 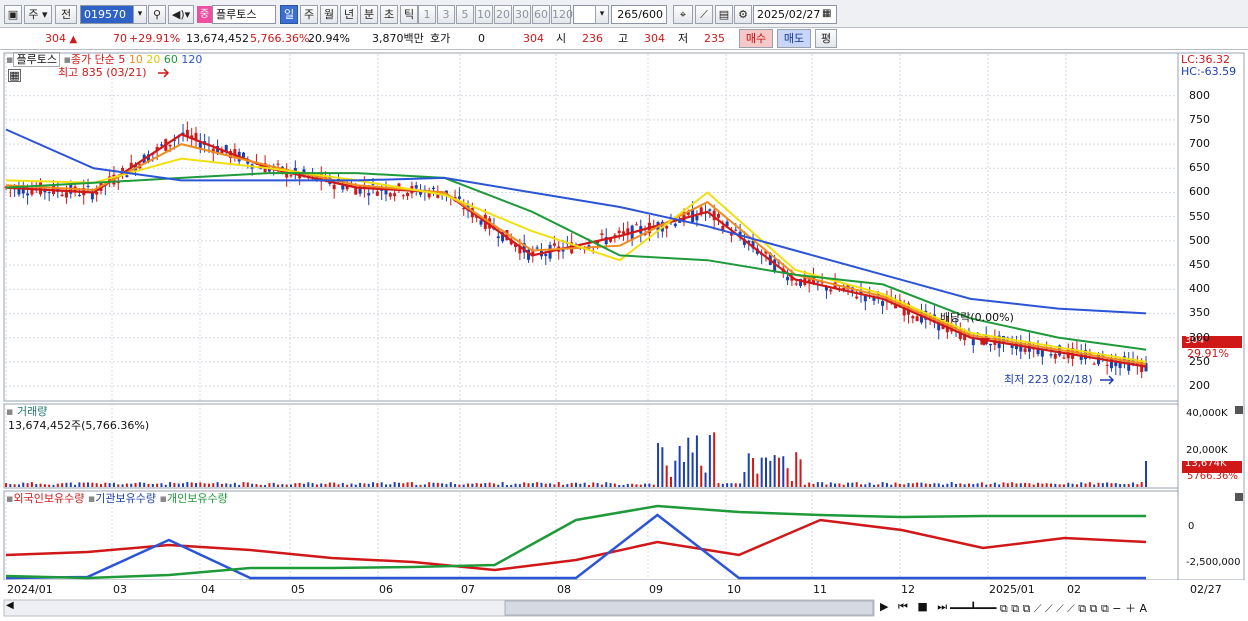 What do you see at coordinates (1199, 289) in the screenshot?
I see `price-tick-400: 400` at bounding box center [1199, 289].